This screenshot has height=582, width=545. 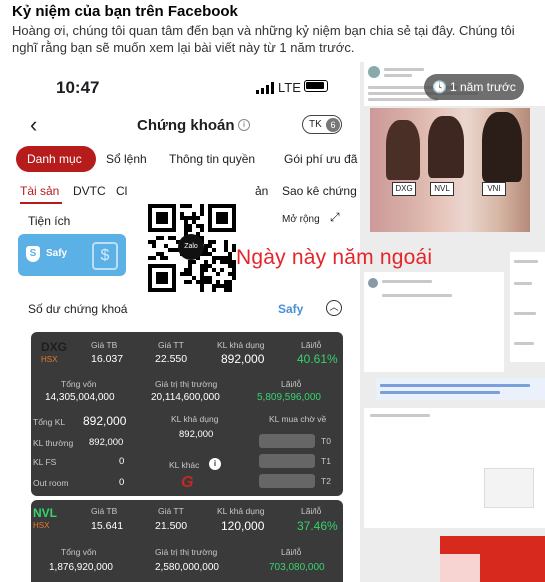 What do you see at coordinates (319, 191) in the screenshot?
I see `subtab-sao-ke: Sao kê chứng` at bounding box center [319, 191].